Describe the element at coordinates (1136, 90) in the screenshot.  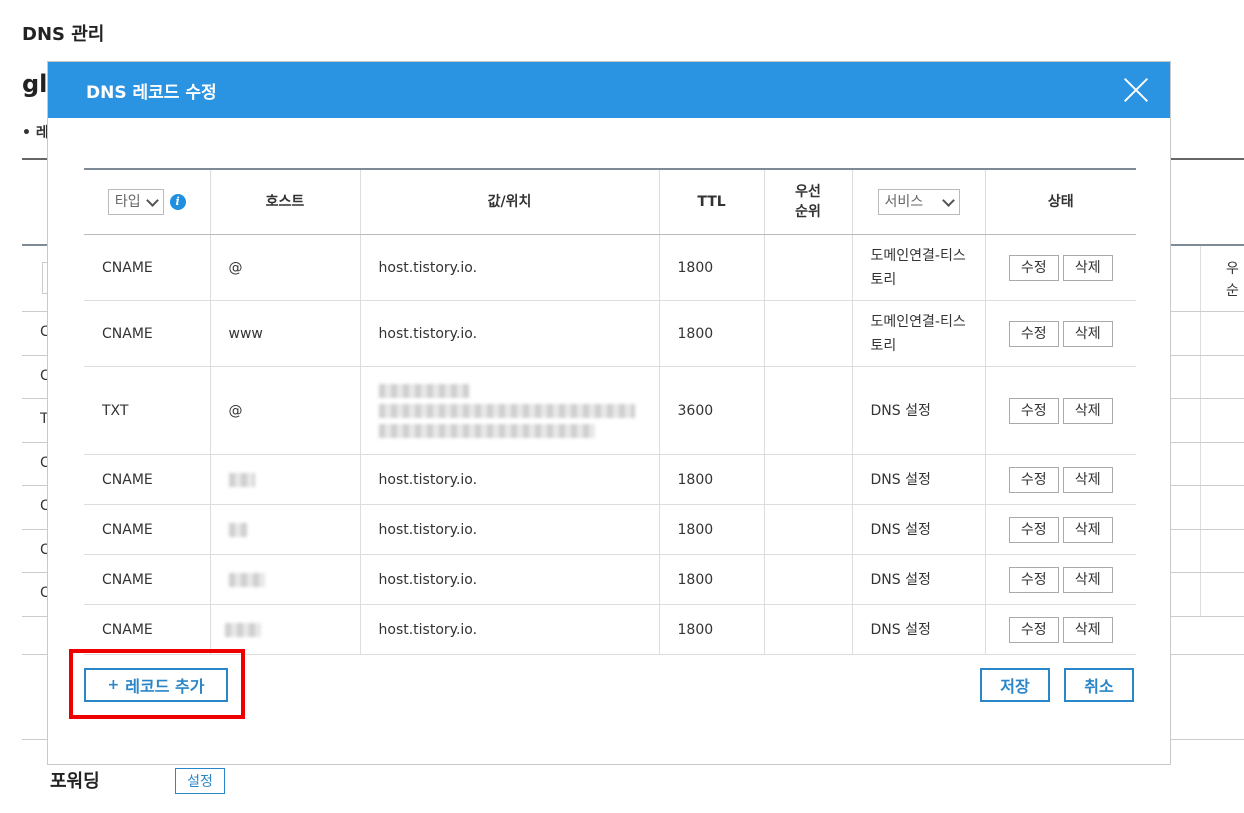
I see `close-icon` at that location.